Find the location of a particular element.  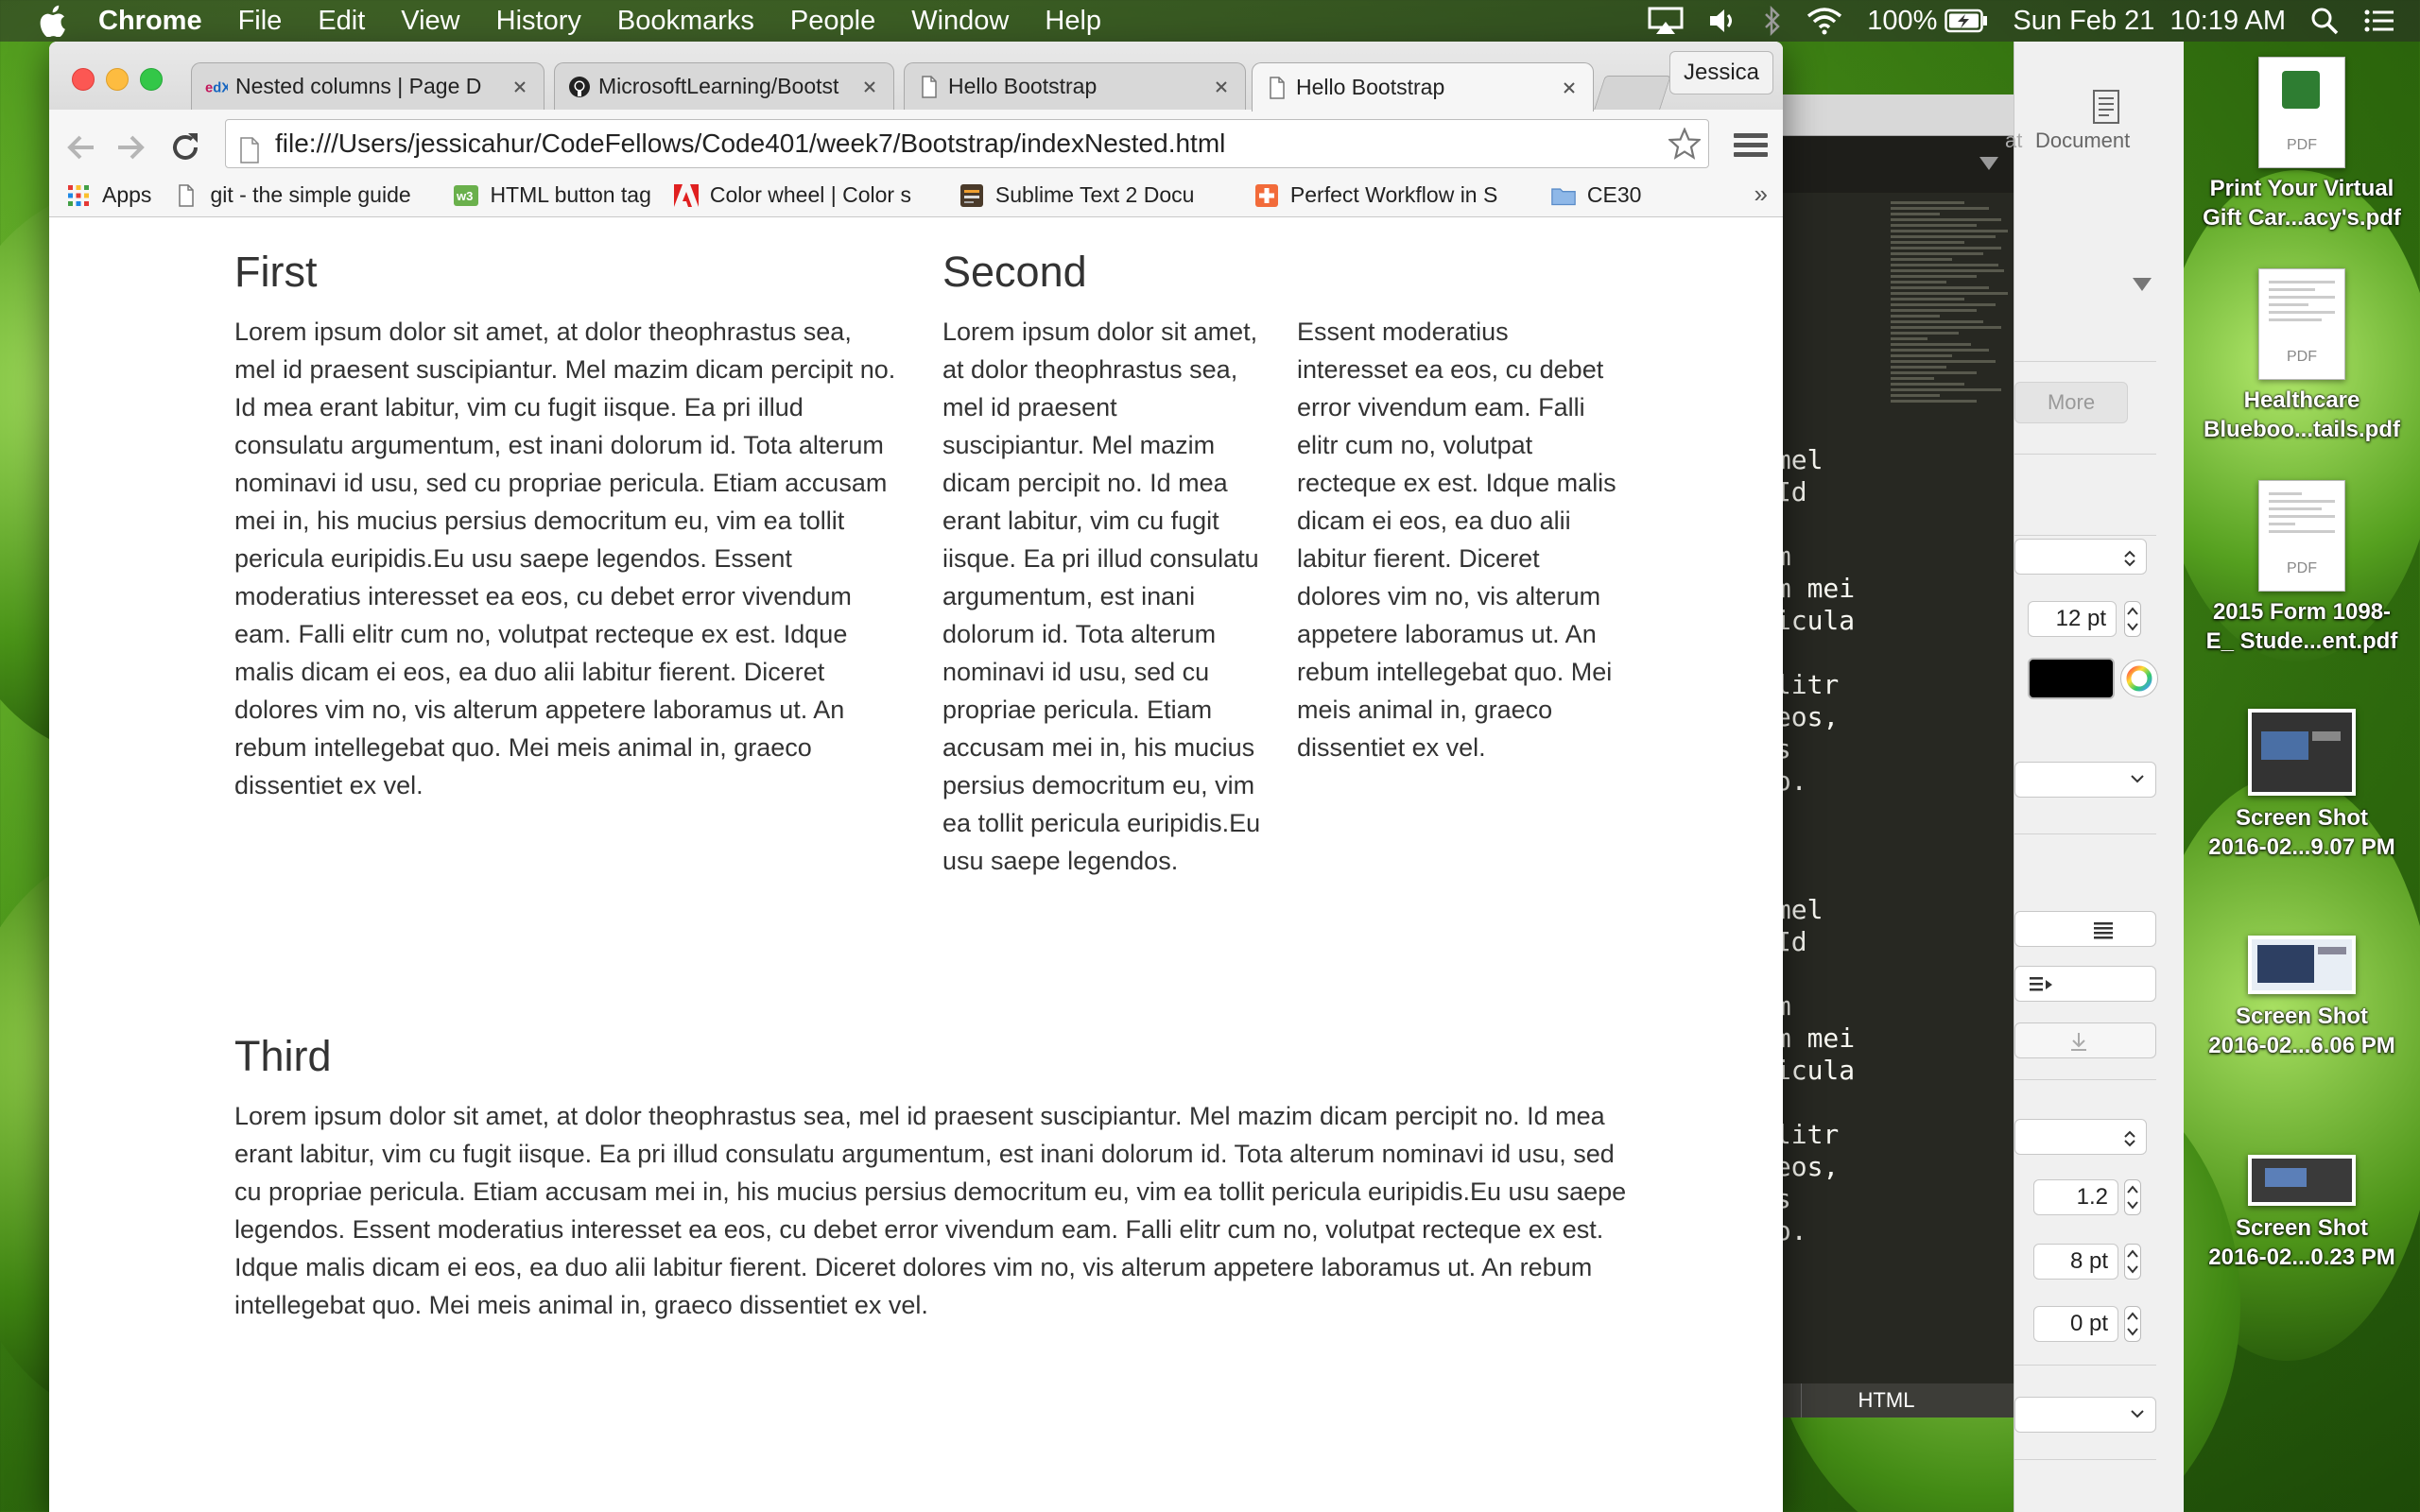

desktop-file-screenshot: Screen Shot 2016-02...6.06 PM is located at coordinates (2302, 998).